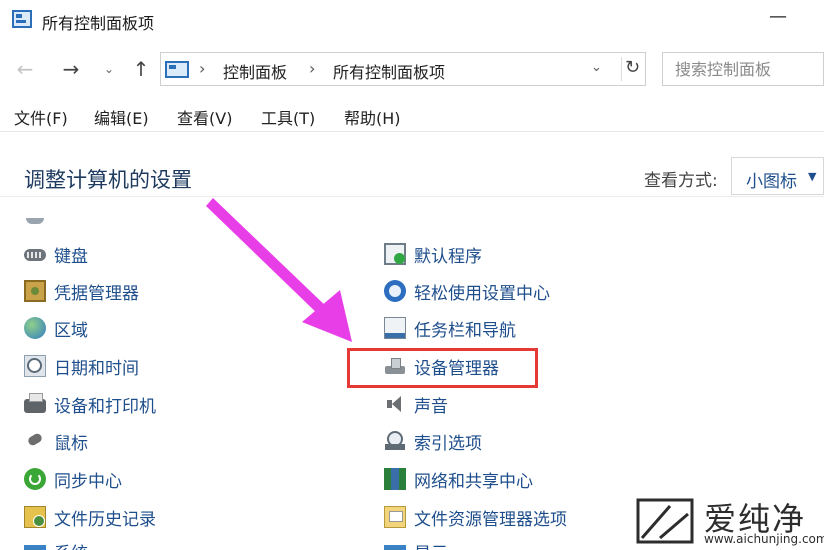 This screenshot has height=550, width=824. What do you see at coordinates (177, 69) in the screenshot?
I see `control-panel-location-icon` at bounding box center [177, 69].